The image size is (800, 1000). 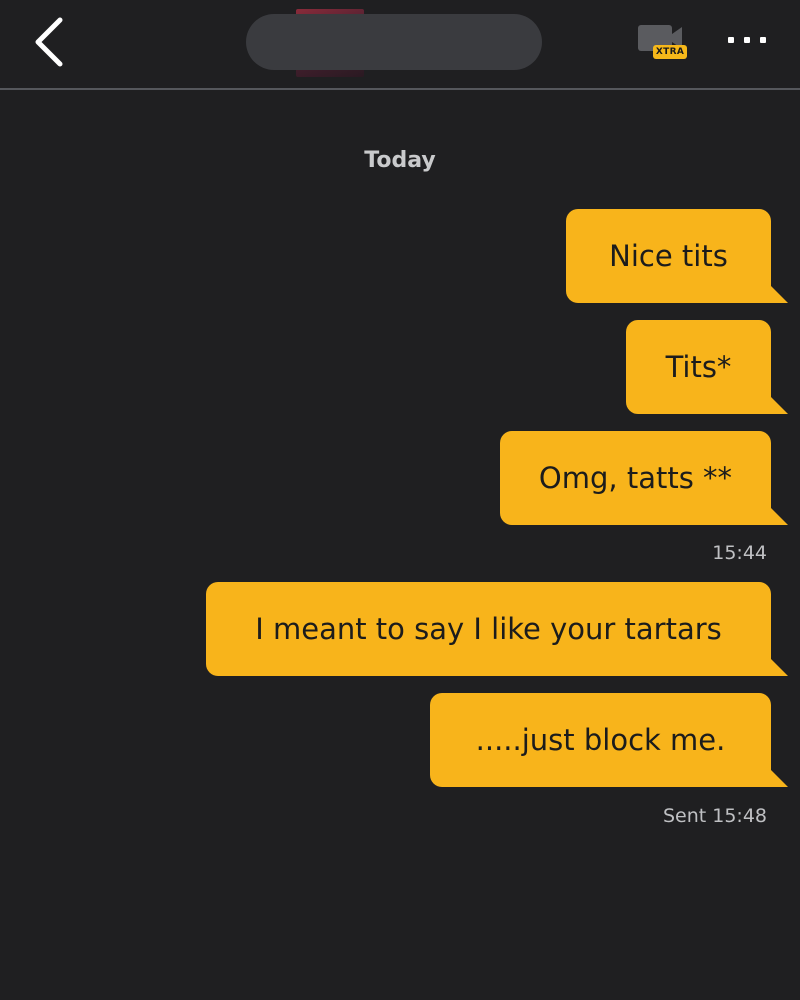 I want to click on message-bubble: .....just block me., so click(x=609, y=740).